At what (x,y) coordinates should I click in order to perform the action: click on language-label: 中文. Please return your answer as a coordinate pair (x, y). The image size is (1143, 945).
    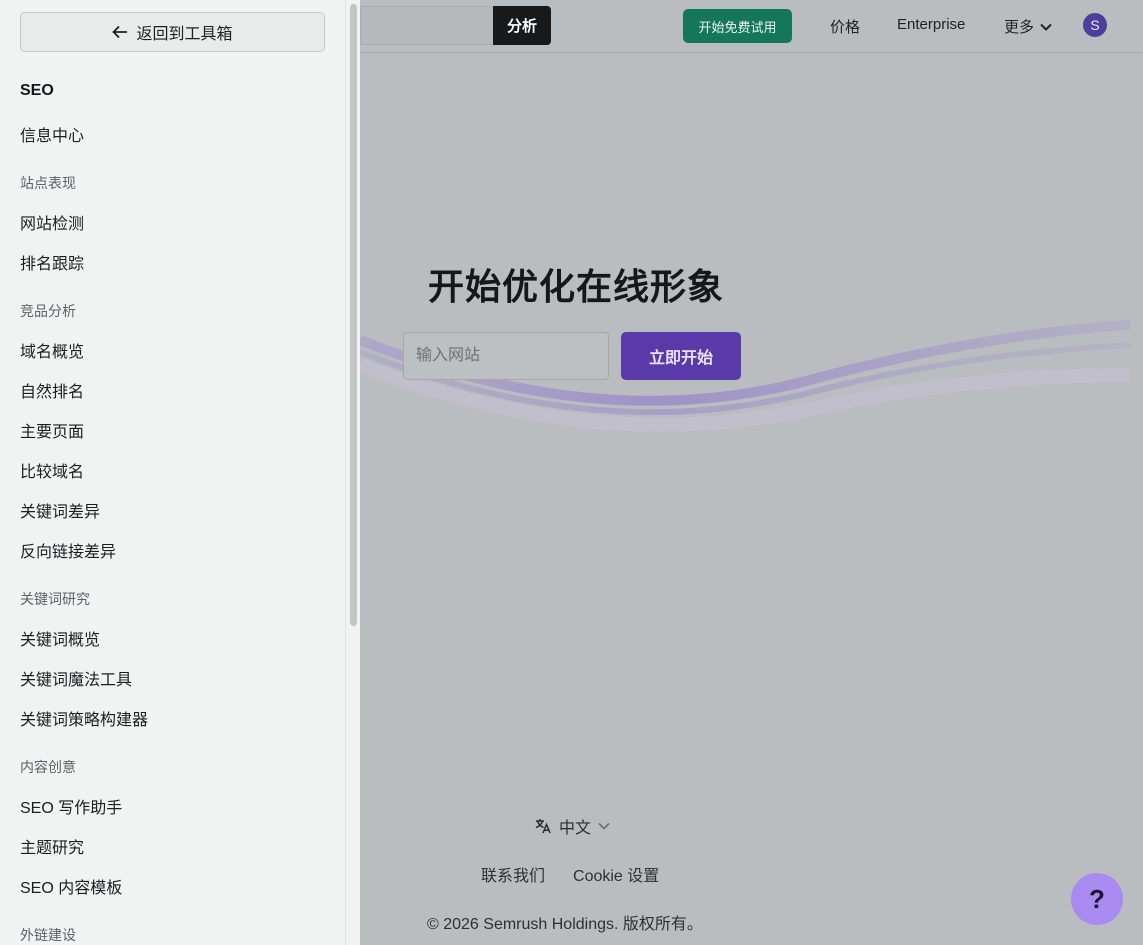
    Looking at the image, I should click on (575, 828).